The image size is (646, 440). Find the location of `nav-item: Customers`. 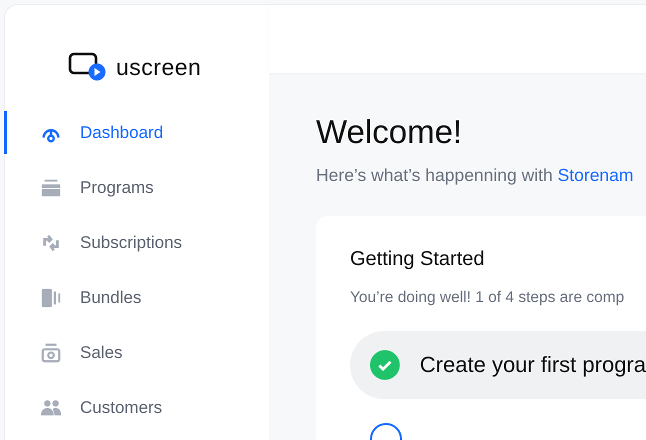

nav-item: Customers is located at coordinates (137, 407).